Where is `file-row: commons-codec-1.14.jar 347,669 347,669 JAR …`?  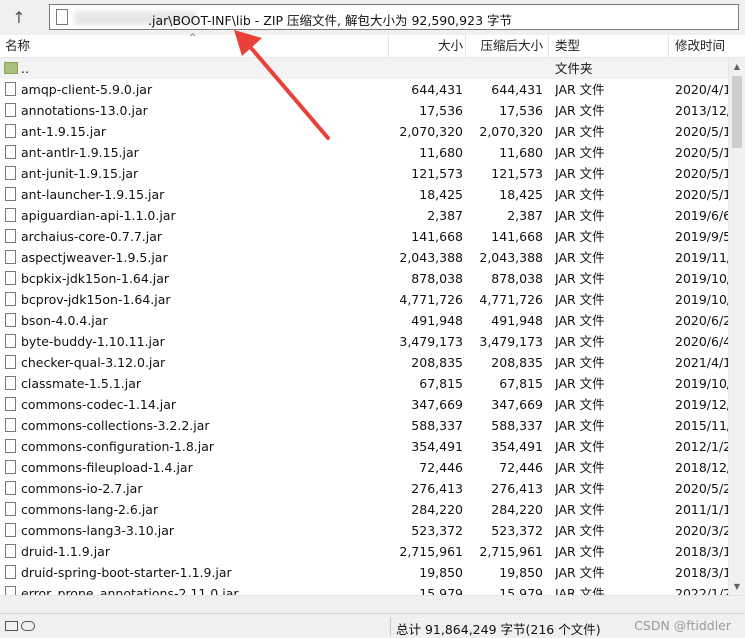 file-row: commons-codec-1.14.jar 347,669 347,669 JAR … is located at coordinates (364, 404).